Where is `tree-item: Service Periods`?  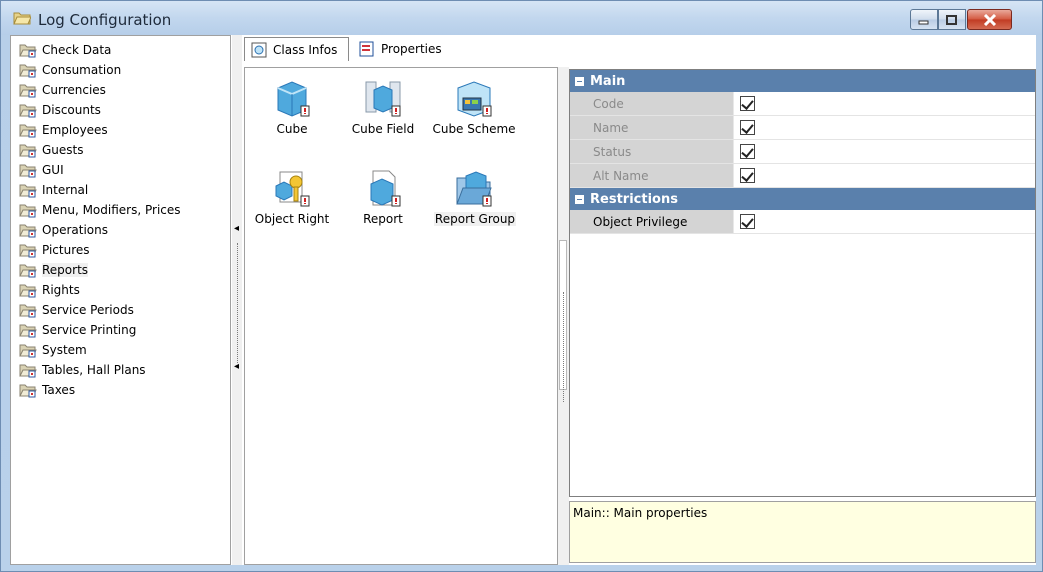
tree-item: Service Periods is located at coordinates (120, 310).